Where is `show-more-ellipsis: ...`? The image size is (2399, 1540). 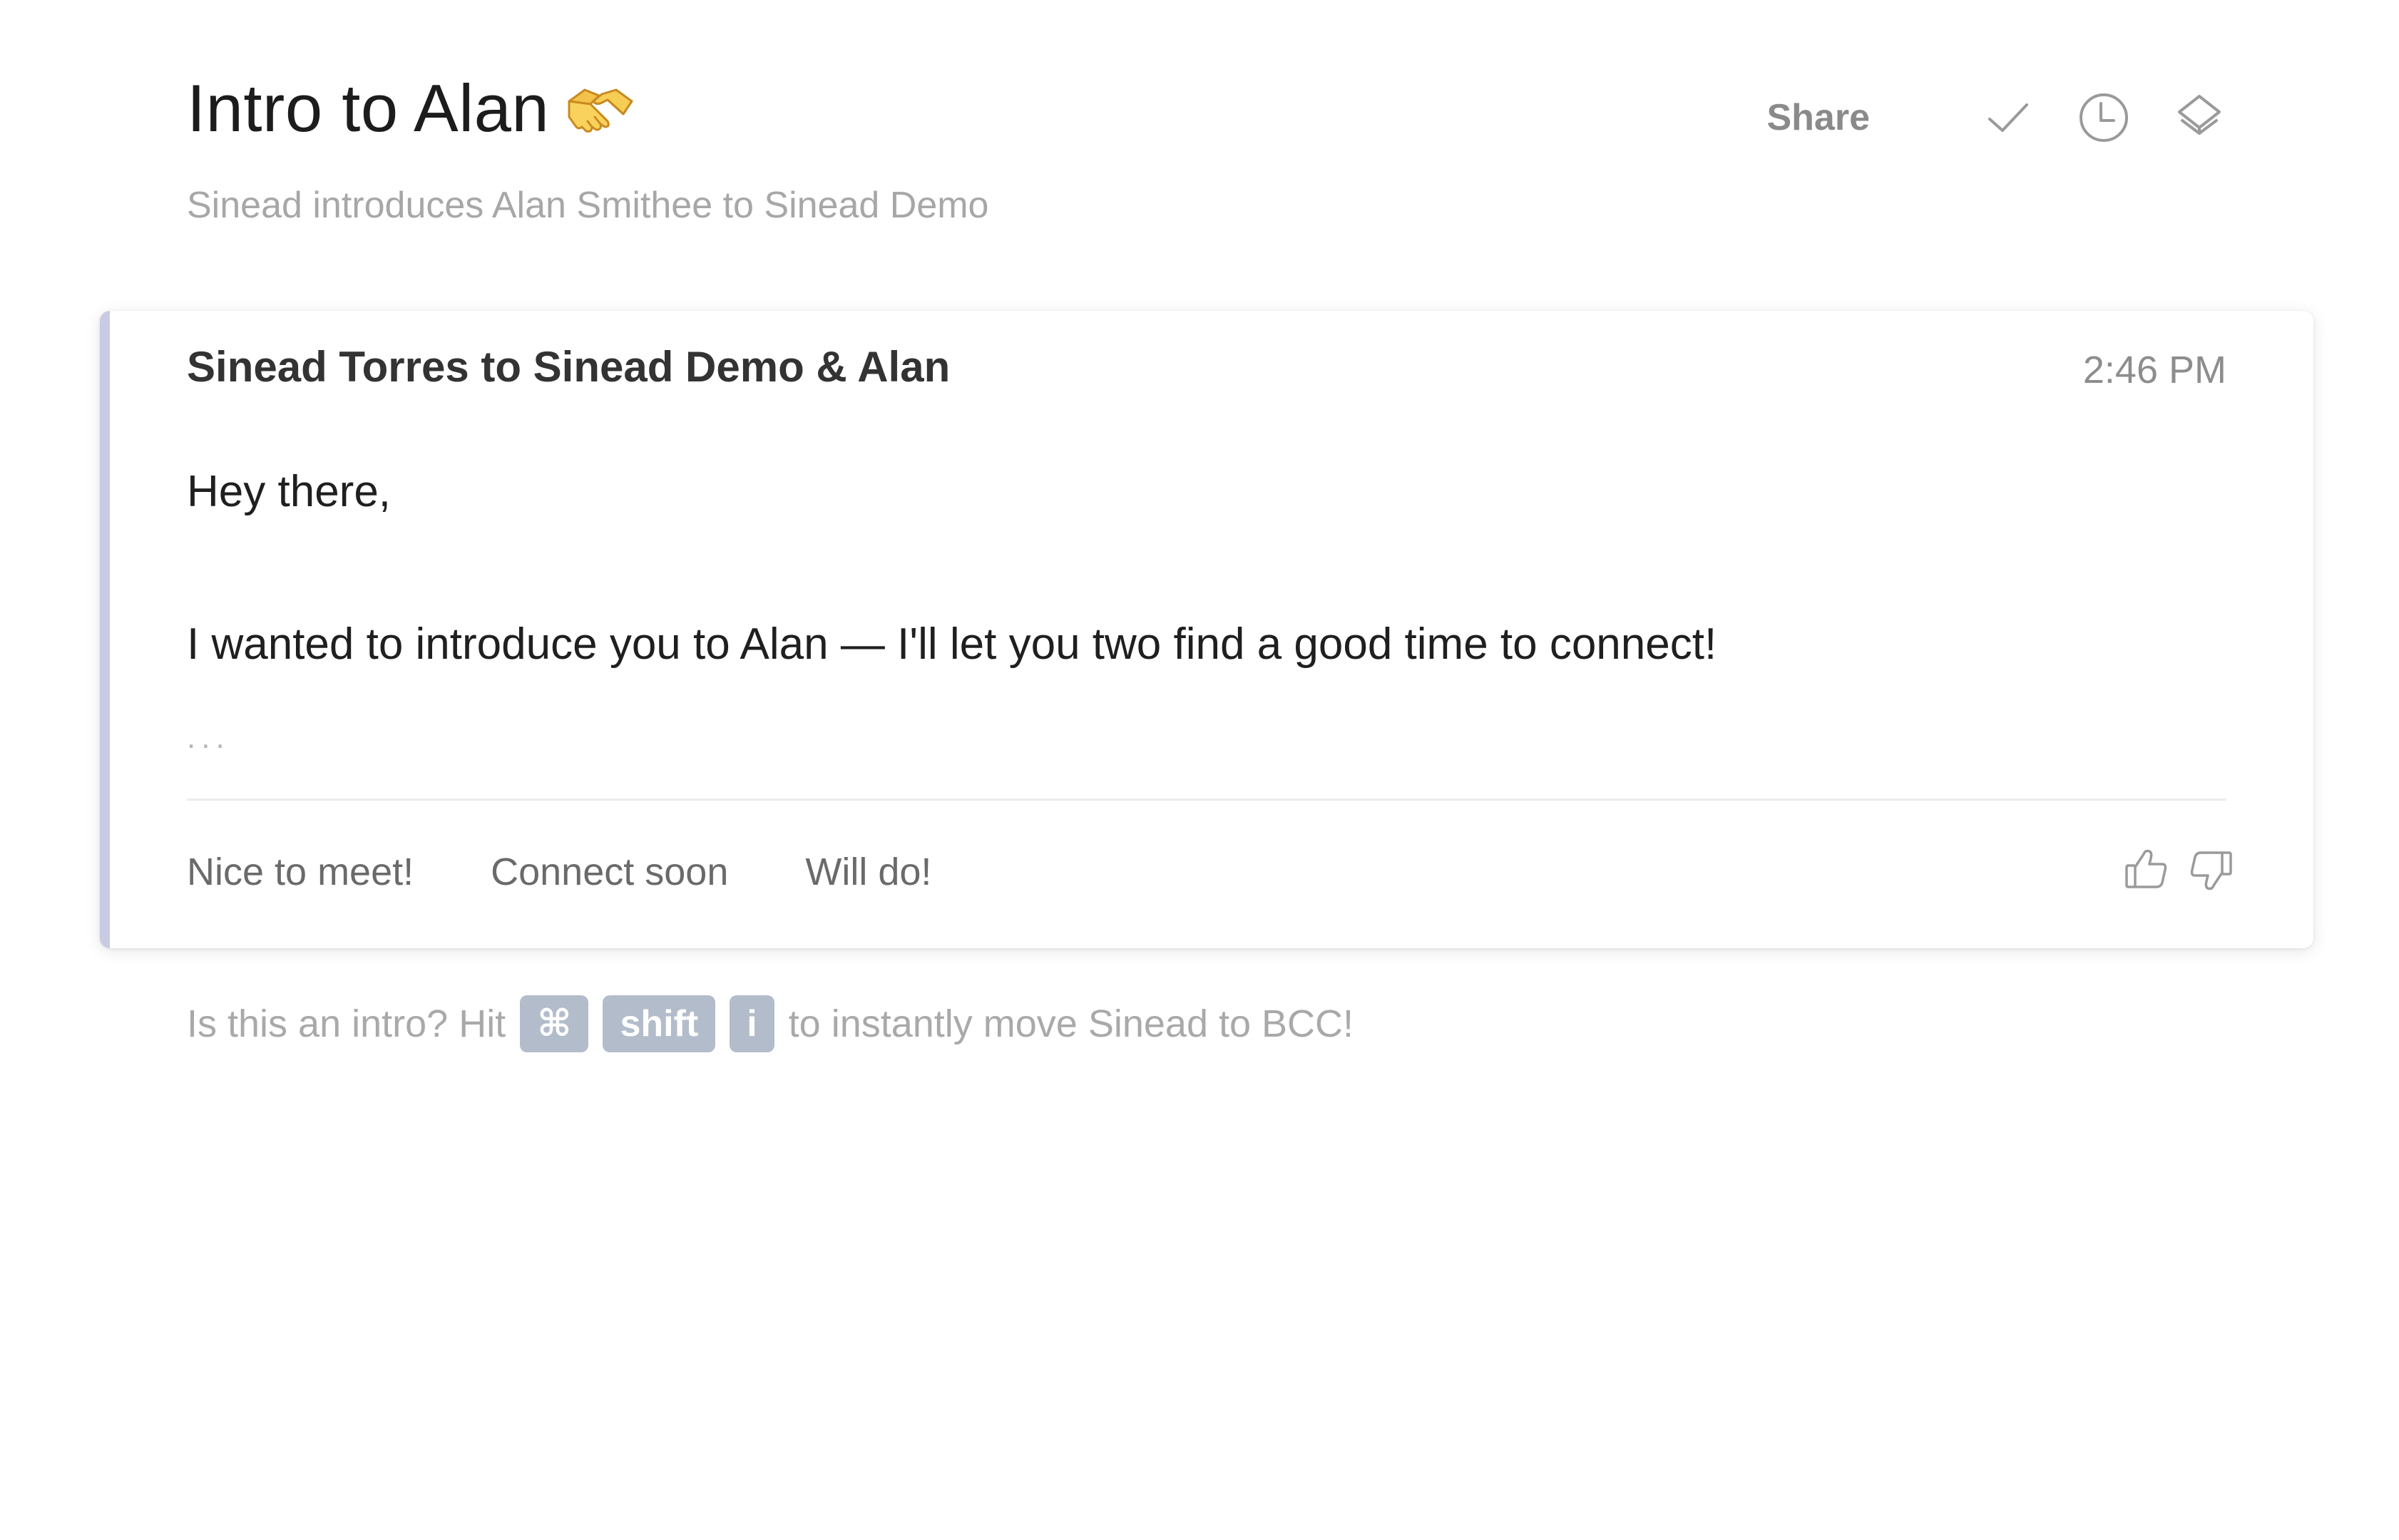
show-more-ellipsis: ... is located at coordinates (209, 738).